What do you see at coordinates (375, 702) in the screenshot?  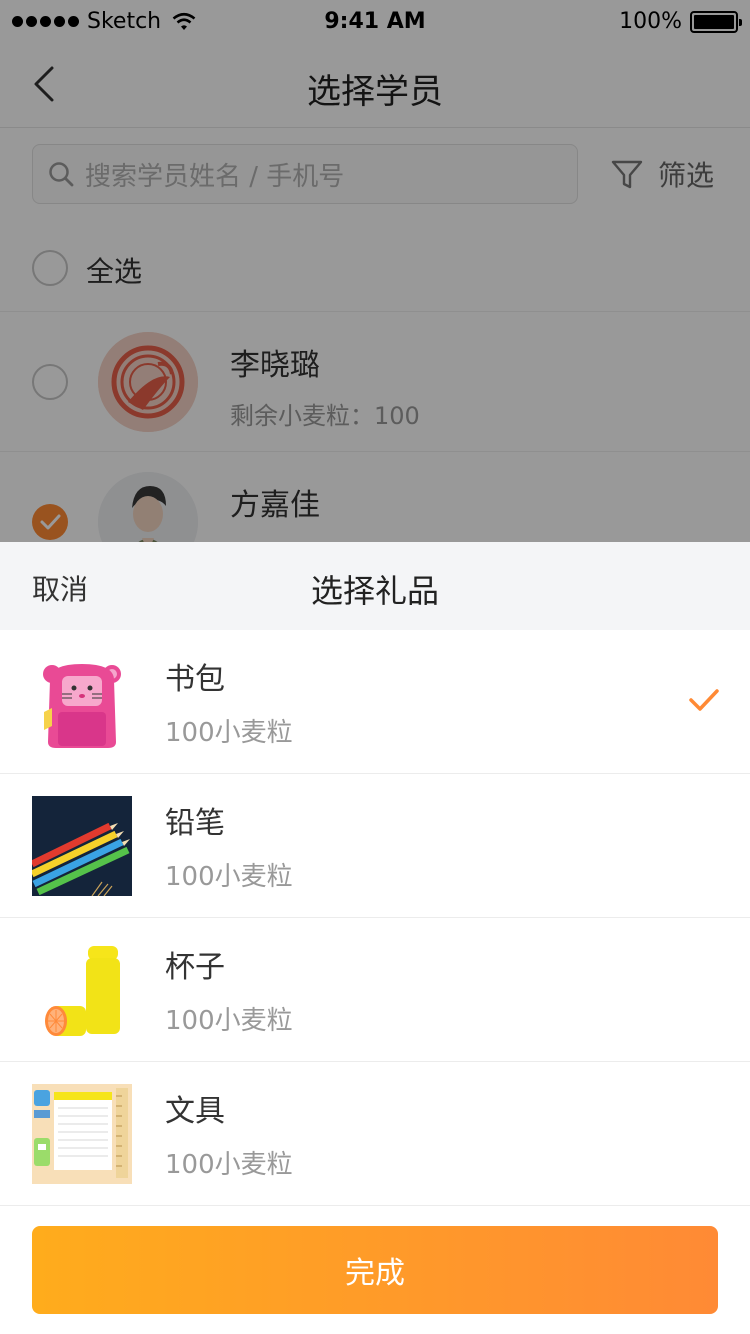 I see `gift-item: 书包 100小麦粒` at bounding box center [375, 702].